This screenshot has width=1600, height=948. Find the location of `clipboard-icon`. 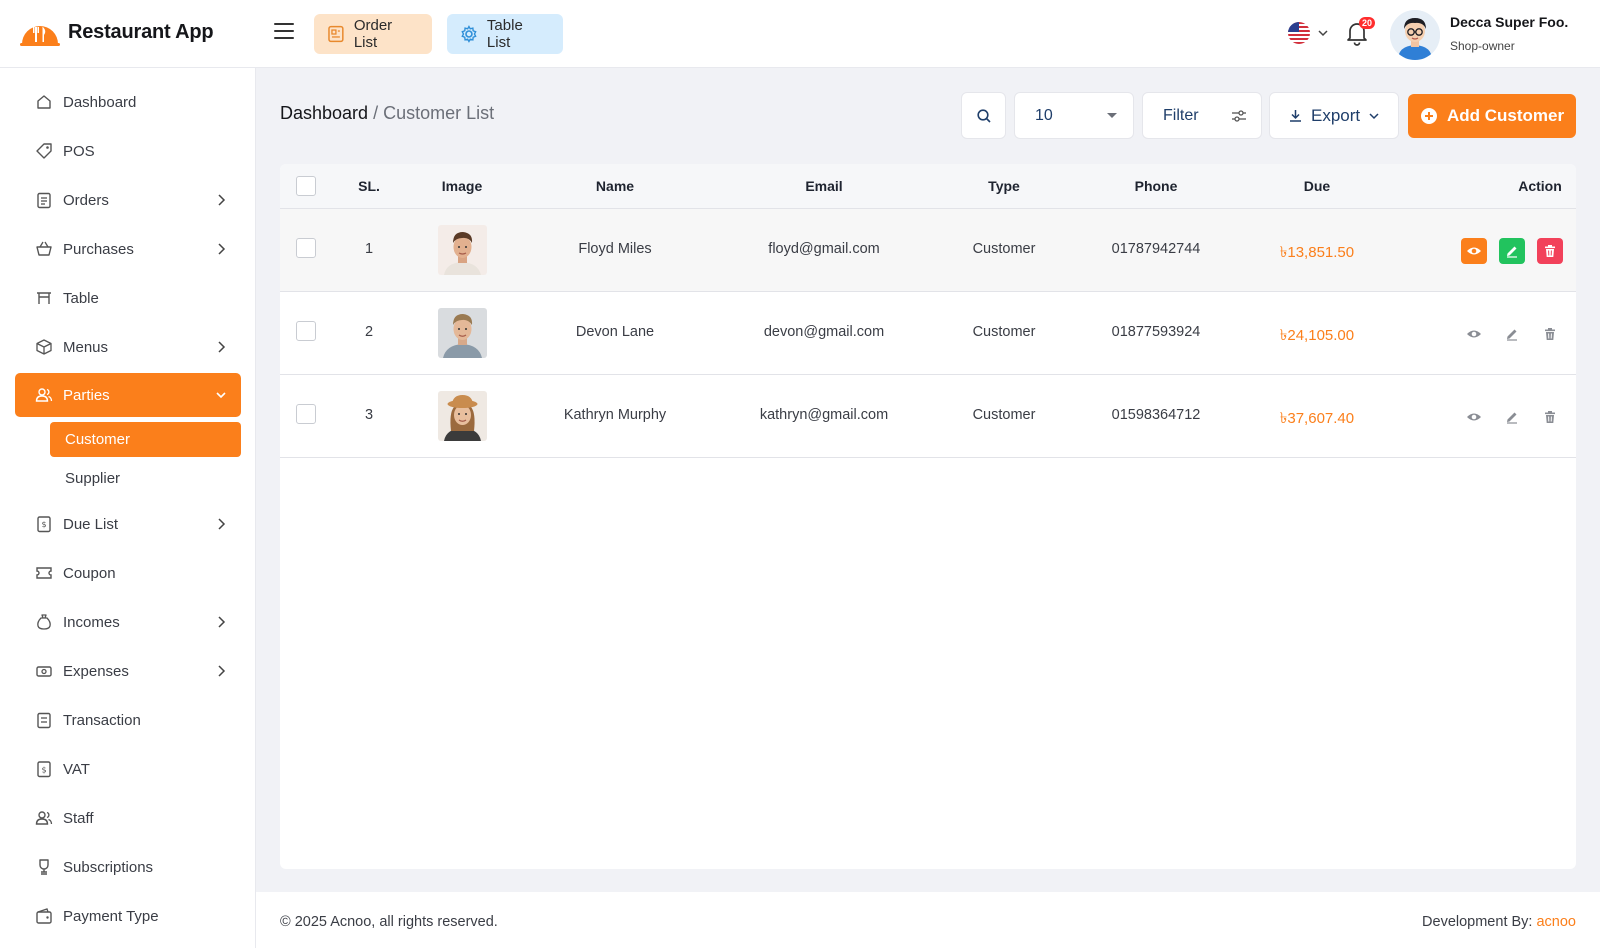

clipboard-icon is located at coordinates (44, 200).